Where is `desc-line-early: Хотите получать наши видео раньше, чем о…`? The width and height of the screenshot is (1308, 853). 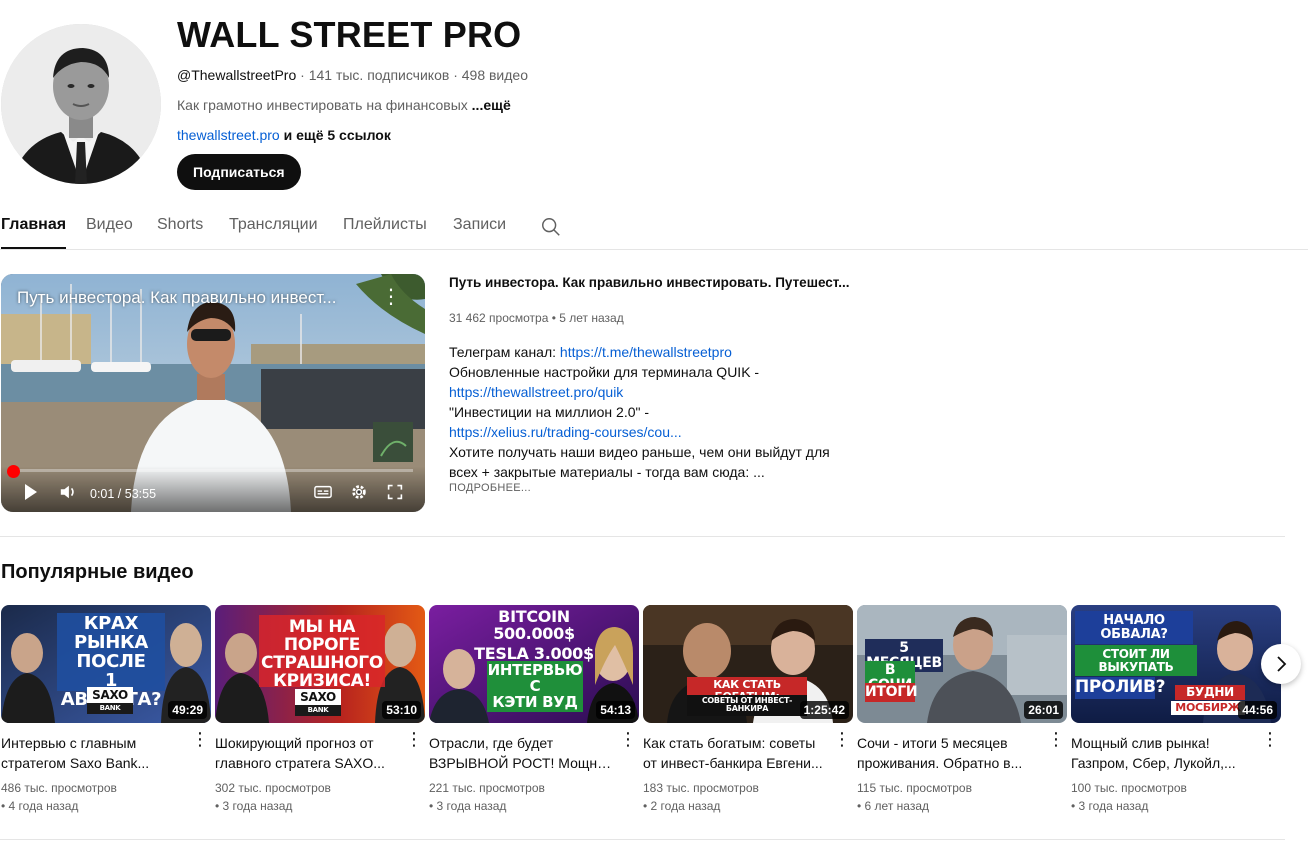
desc-line-early: Хотите получать наши видео раньше, чем о… is located at coordinates (639, 452).